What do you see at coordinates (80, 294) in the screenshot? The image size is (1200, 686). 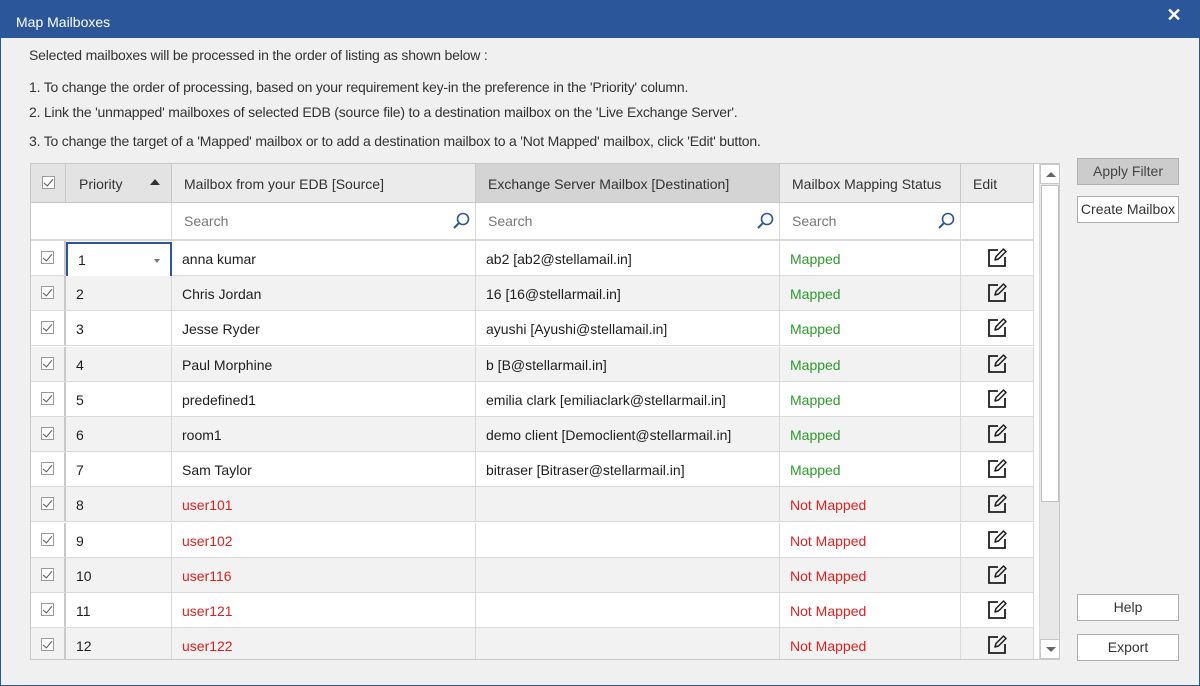 I see `priority-value: 2` at bounding box center [80, 294].